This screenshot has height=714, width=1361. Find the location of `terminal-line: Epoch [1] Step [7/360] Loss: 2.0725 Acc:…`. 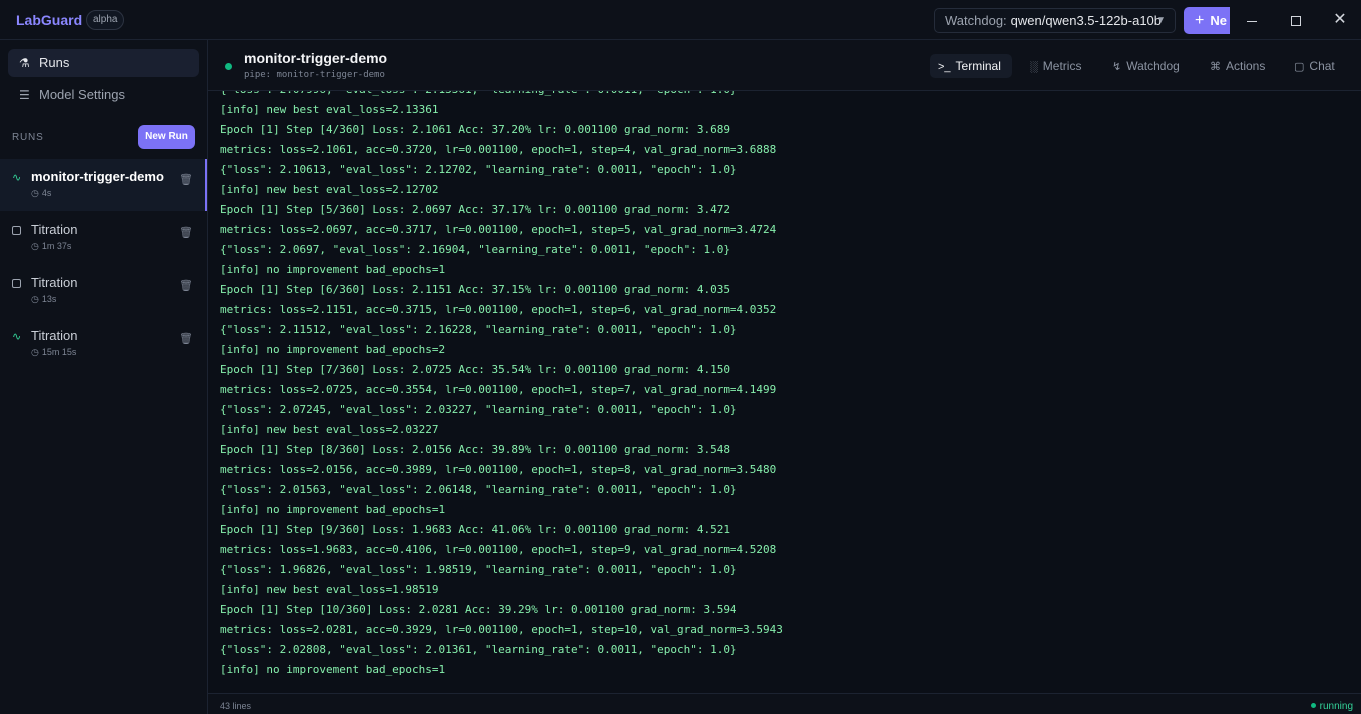

terminal-line: Epoch [1] Step [7/360] Loss: 2.0725 Acc:… is located at coordinates (475, 369).